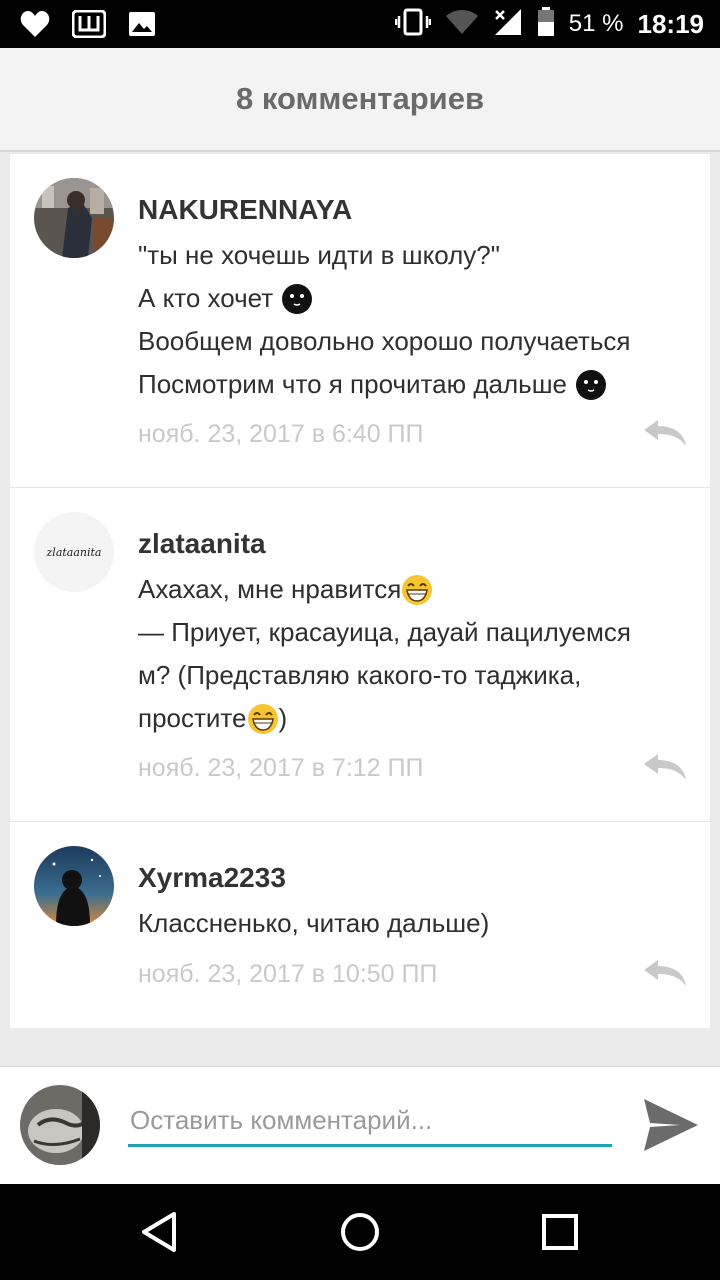  What do you see at coordinates (245, 210) in the screenshot?
I see `comment-author: NAKURENNAYA` at bounding box center [245, 210].